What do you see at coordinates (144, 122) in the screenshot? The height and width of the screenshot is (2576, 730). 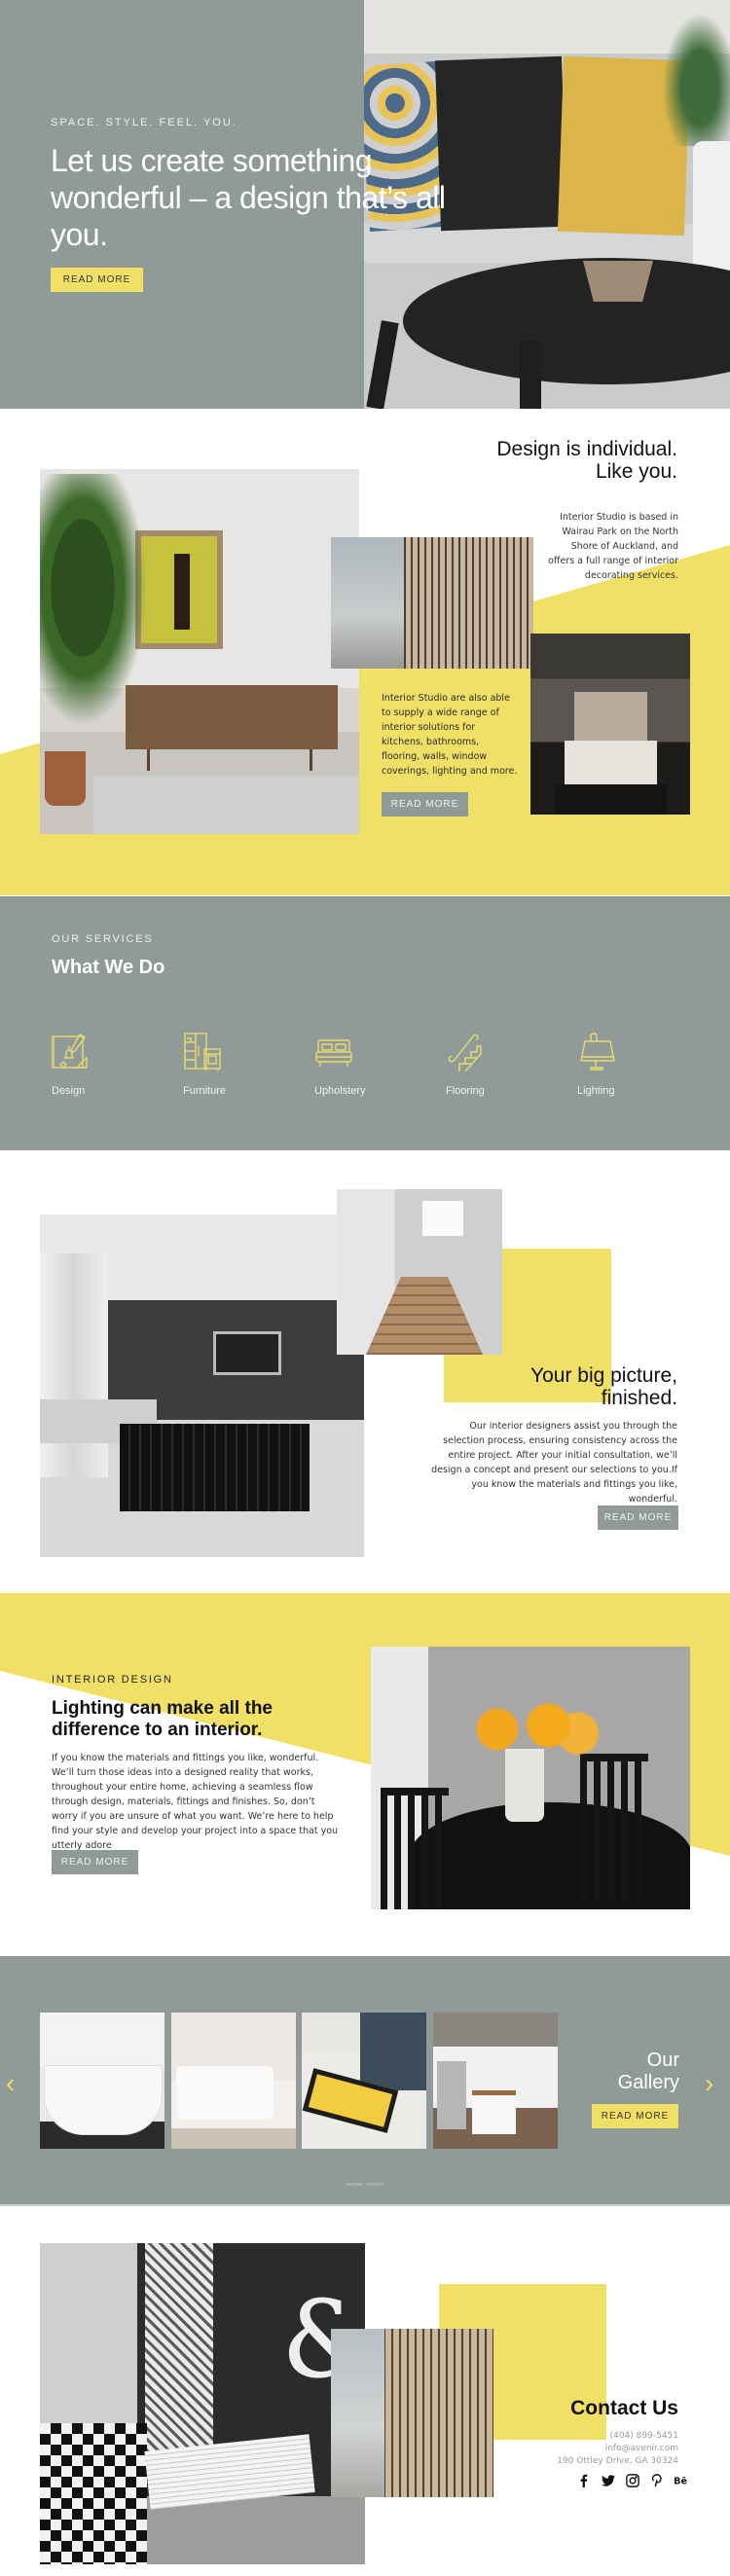 I see `hero-tagline: SPACE. STYLE. FEEL. YOU.` at bounding box center [144, 122].